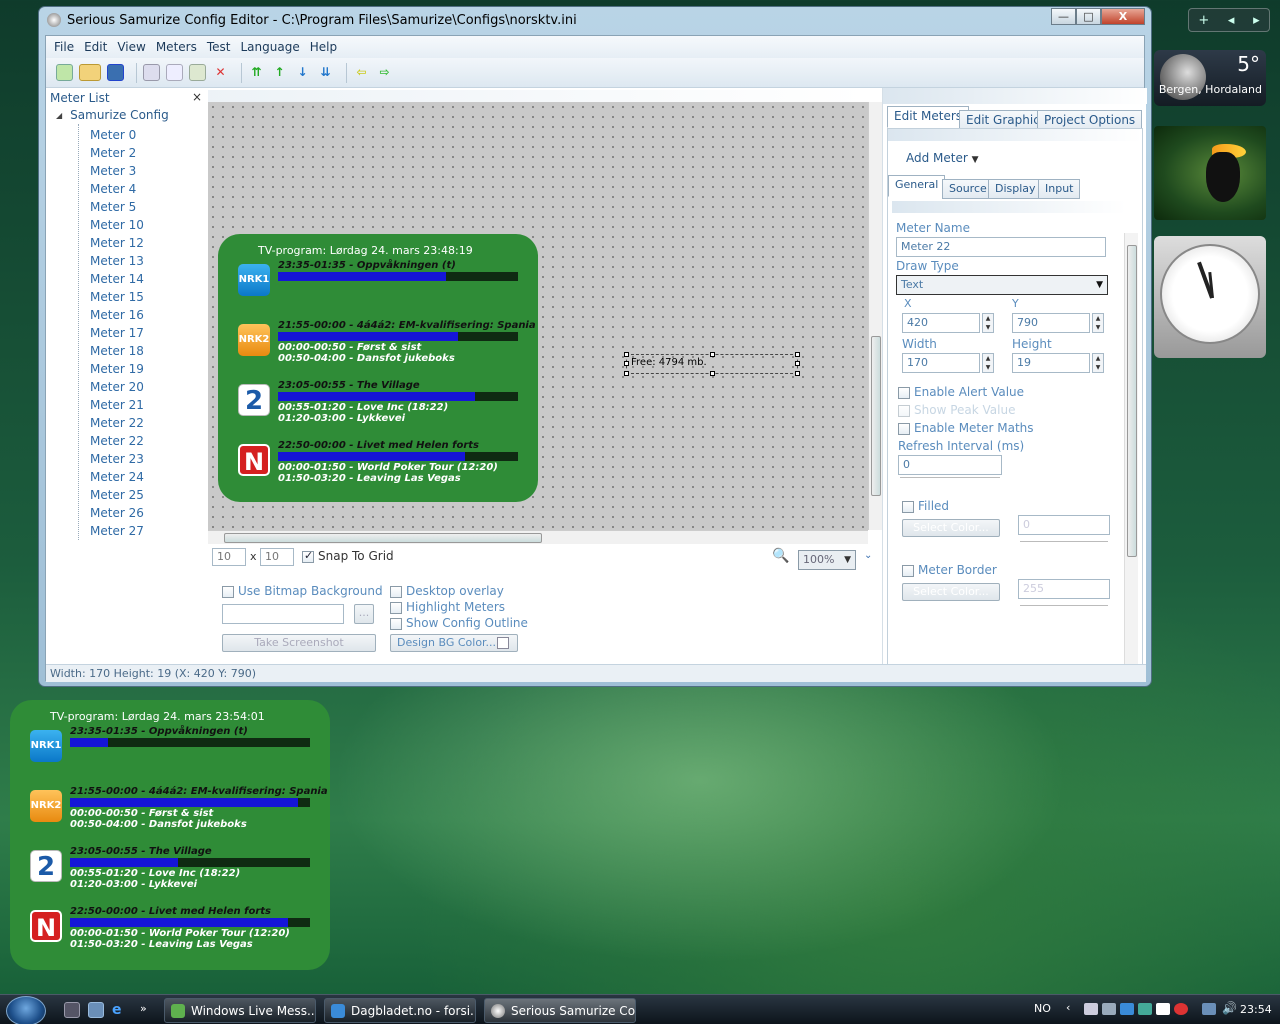 This screenshot has width=1280, height=1024. Describe the element at coordinates (361, 72) in the screenshot. I see `back-icon: ⇦` at that location.